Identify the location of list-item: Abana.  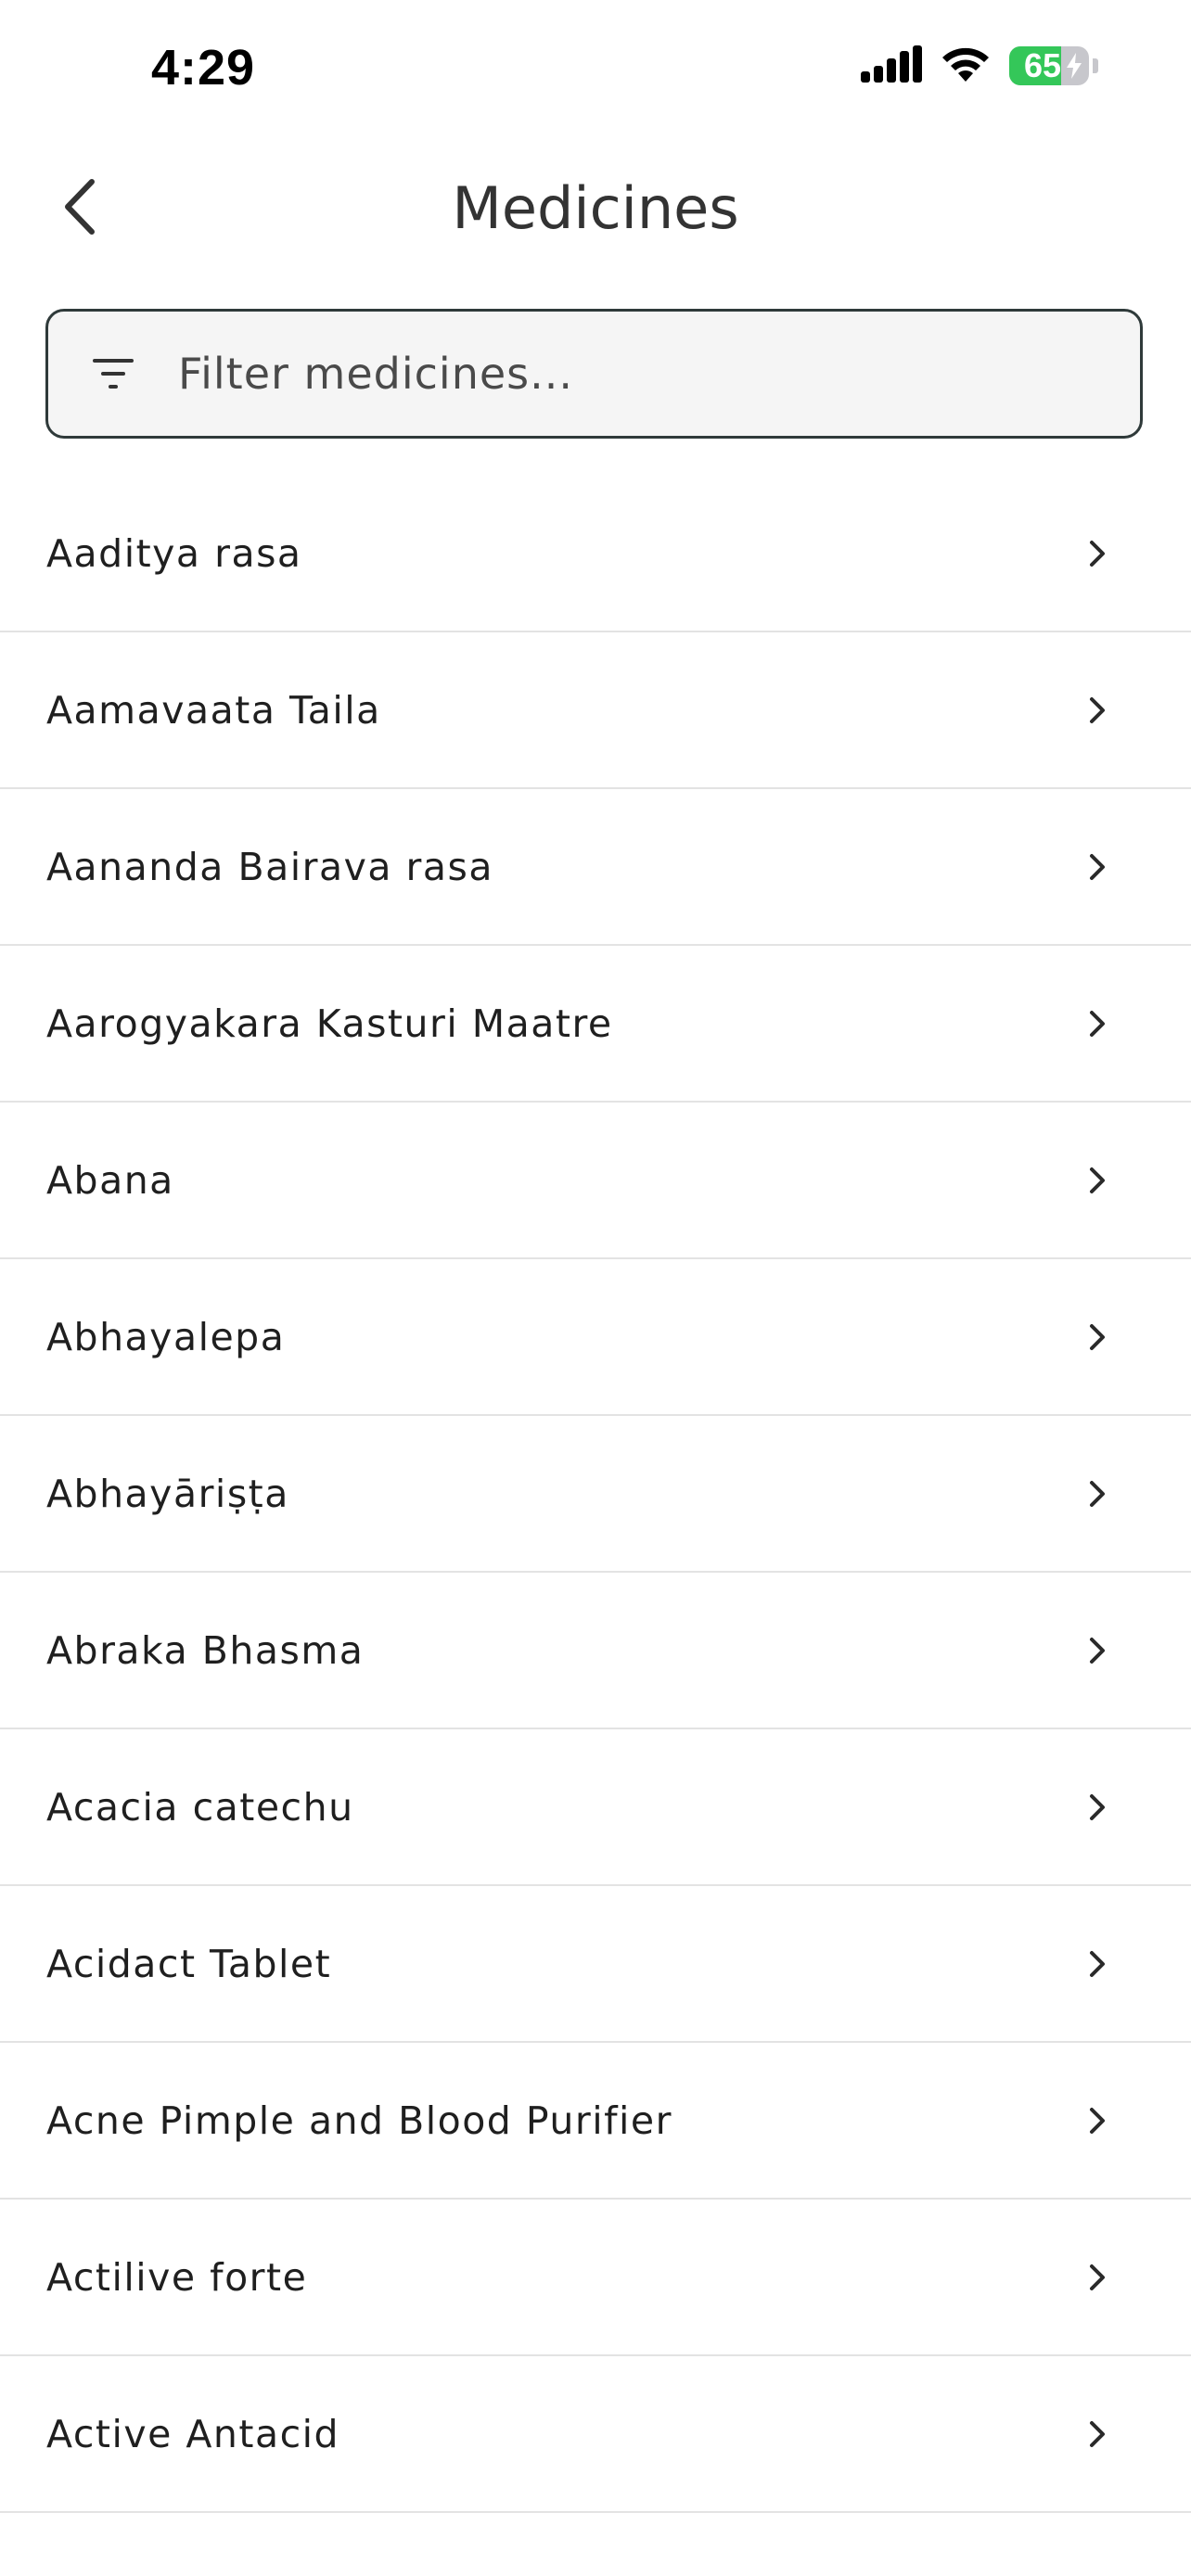
(595, 1181).